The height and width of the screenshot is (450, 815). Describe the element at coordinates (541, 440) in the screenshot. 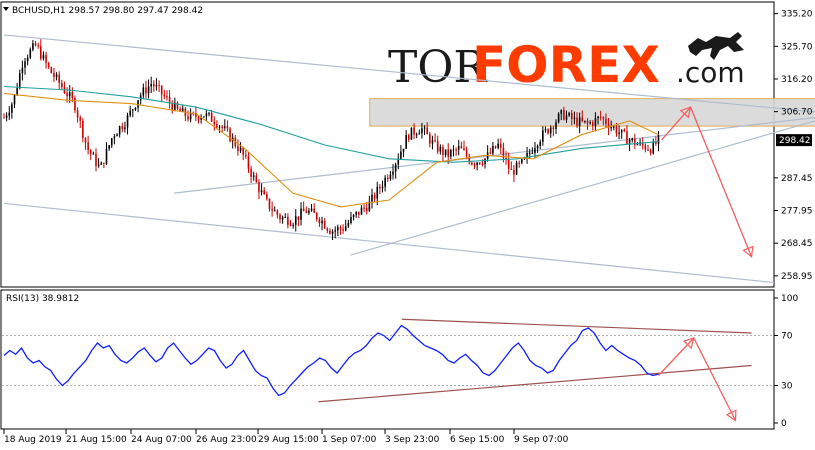

I see `time-tick-label: 9 Sep 07:00` at that location.